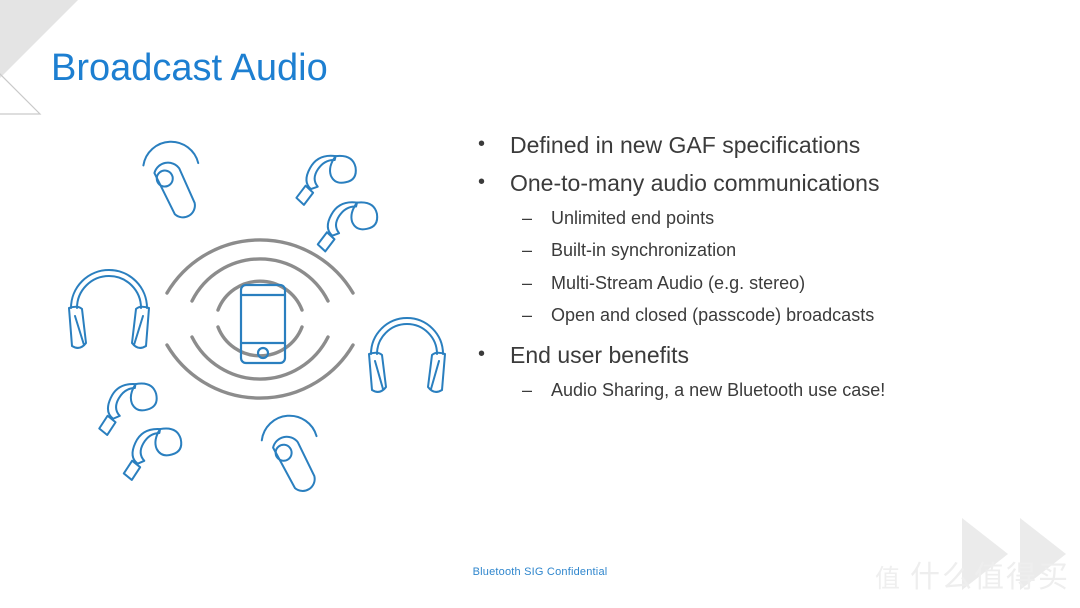 The width and height of the screenshot is (1080, 608). Describe the element at coordinates (407, 355) in the screenshot. I see `headphones-icon-right` at that location.